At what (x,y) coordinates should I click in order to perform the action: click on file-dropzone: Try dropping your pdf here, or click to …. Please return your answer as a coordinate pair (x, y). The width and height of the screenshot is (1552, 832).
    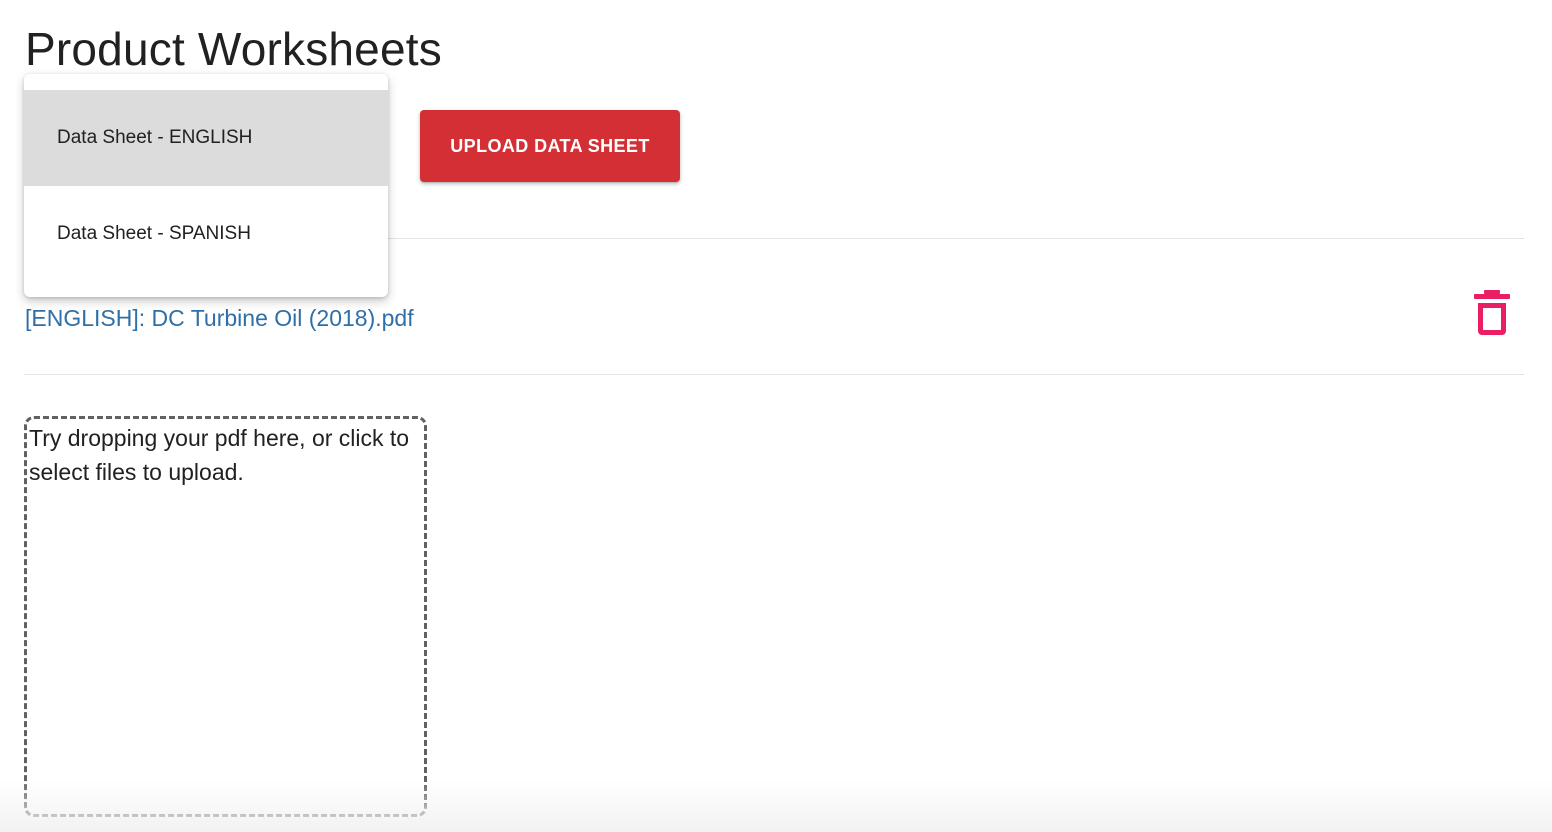
    Looking at the image, I should click on (225, 616).